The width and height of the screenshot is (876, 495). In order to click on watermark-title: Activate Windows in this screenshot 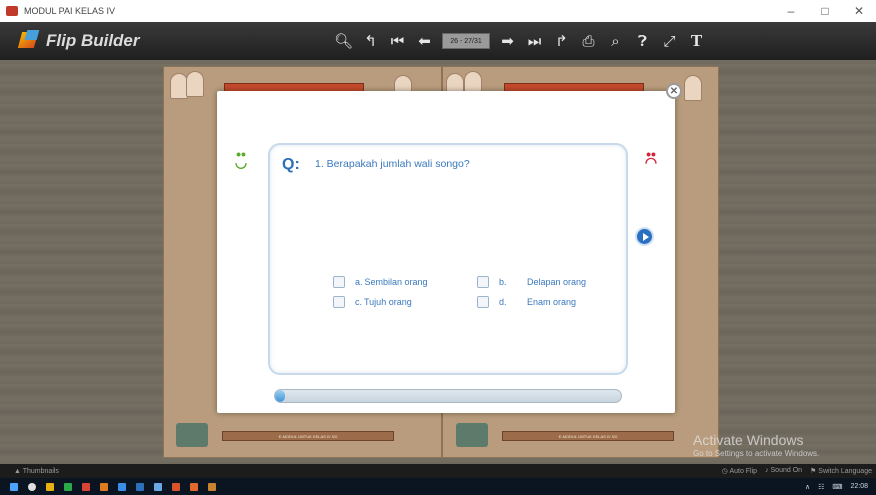, I will do `click(748, 440)`.